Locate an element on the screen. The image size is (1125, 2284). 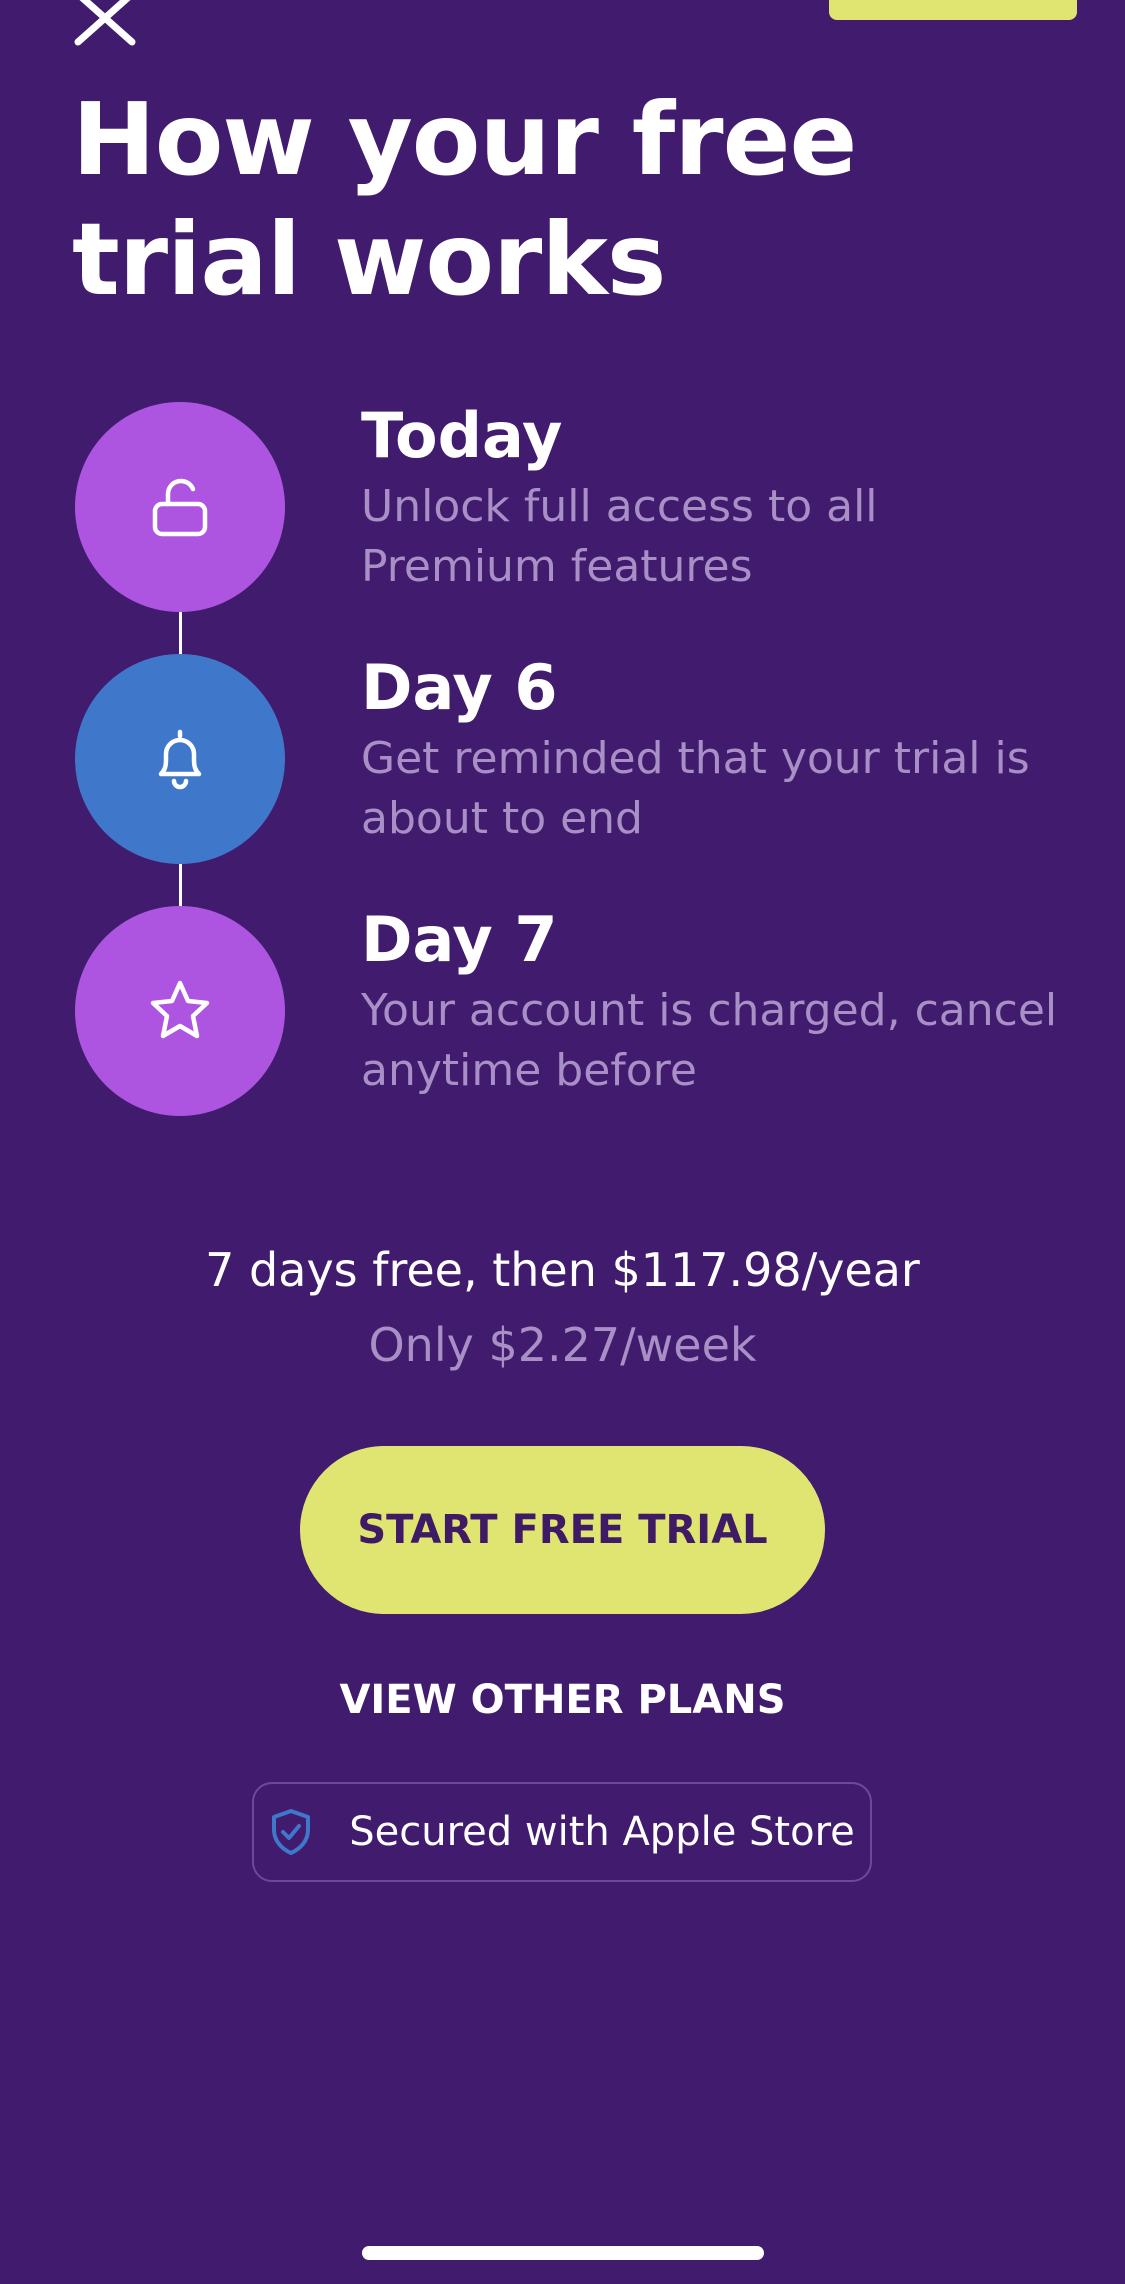
start-free-trial-button: START FREE TRIAL is located at coordinates (562, 1530).